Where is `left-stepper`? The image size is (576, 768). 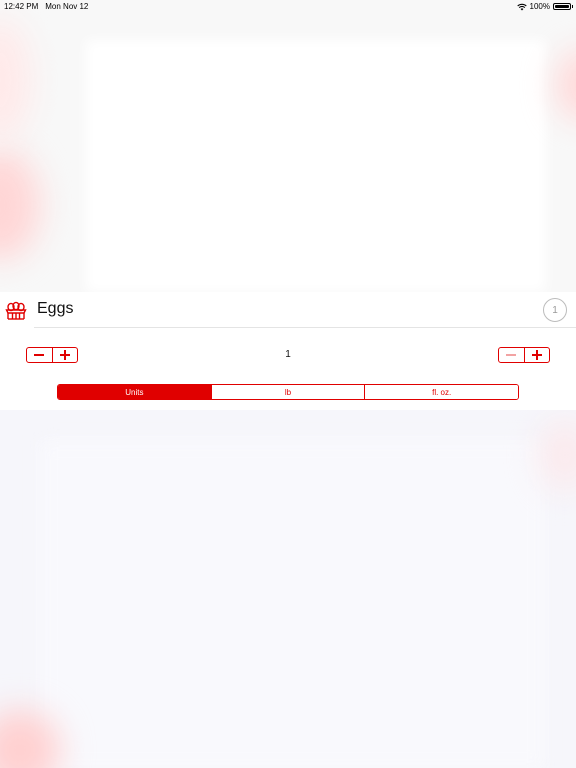 left-stepper is located at coordinates (52, 355).